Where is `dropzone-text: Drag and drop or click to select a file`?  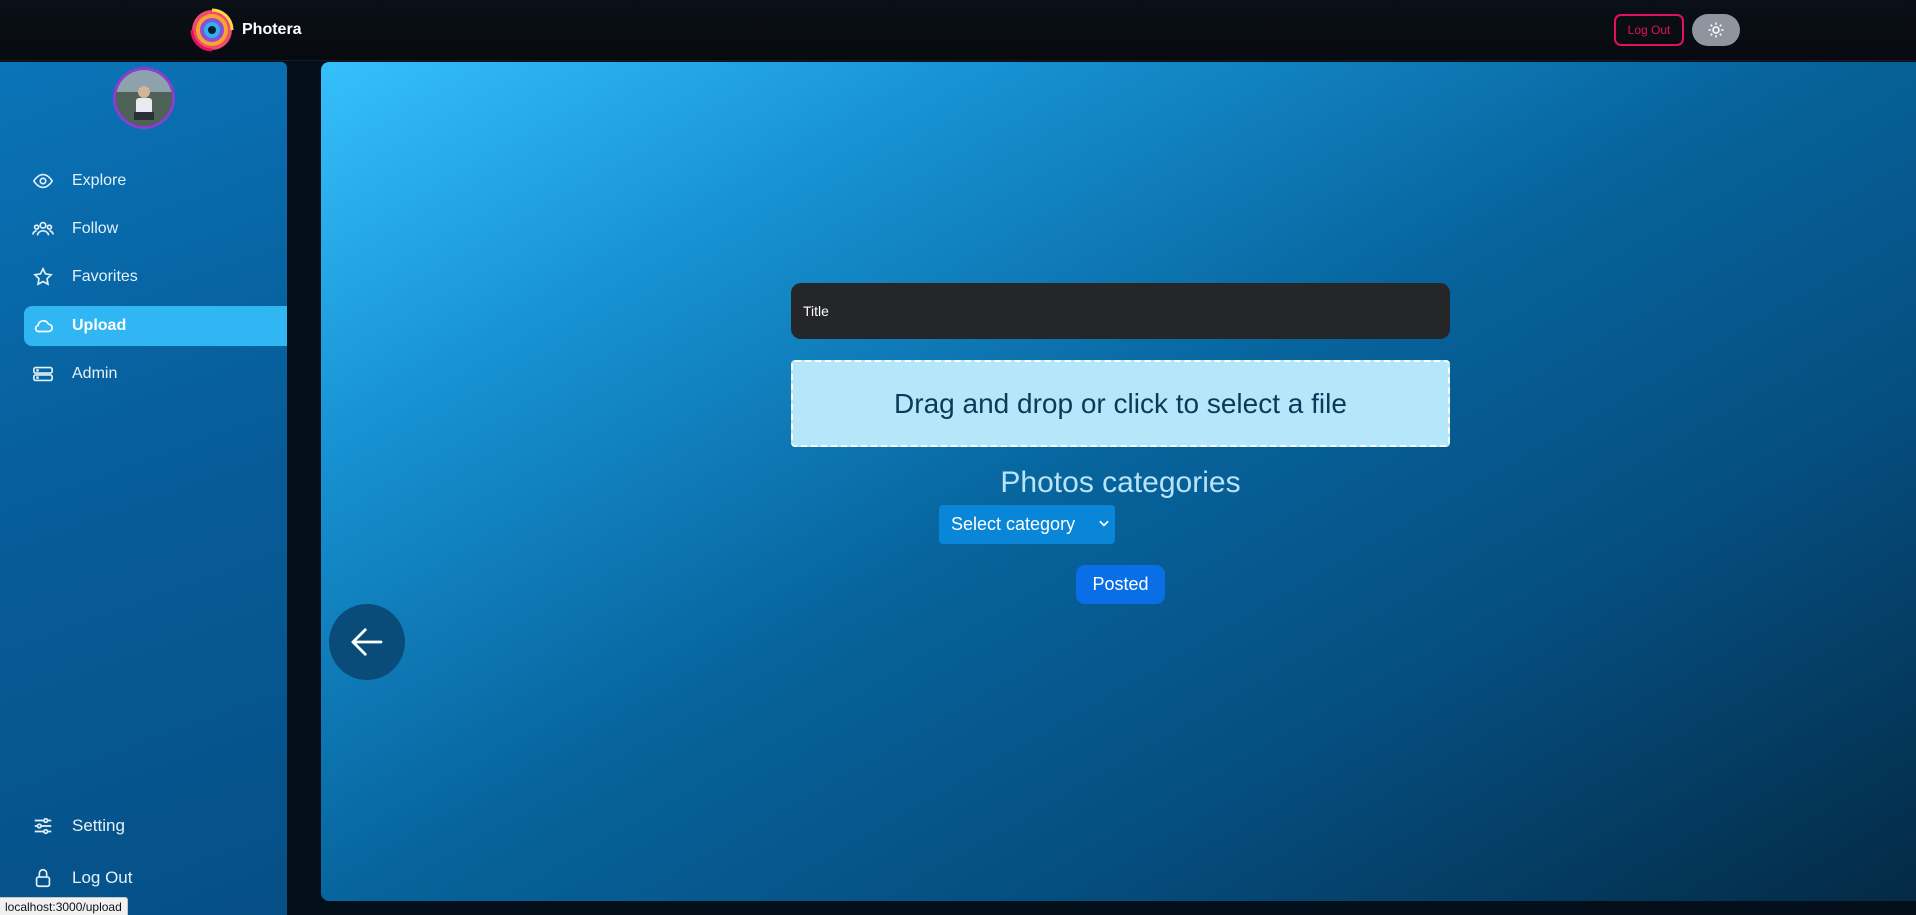
dropzone-text: Drag and drop or click to select a file is located at coordinates (1120, 403).